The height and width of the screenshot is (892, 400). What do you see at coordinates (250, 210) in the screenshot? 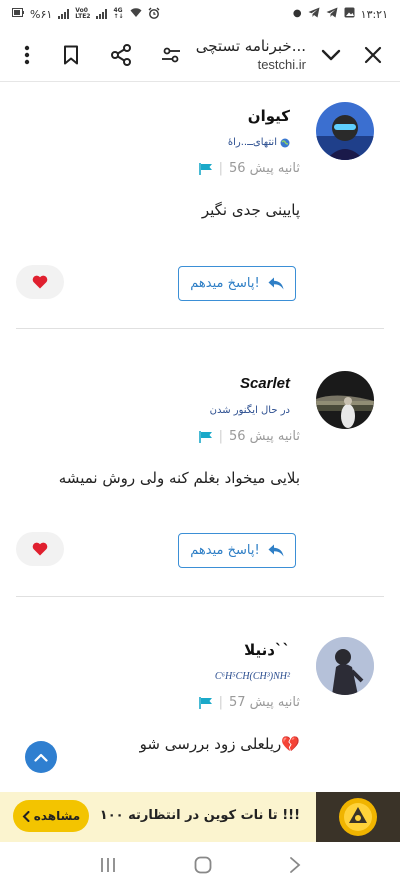
I see `comment-text: پایینی جدی نگیر` at bounding box center [250, 210].